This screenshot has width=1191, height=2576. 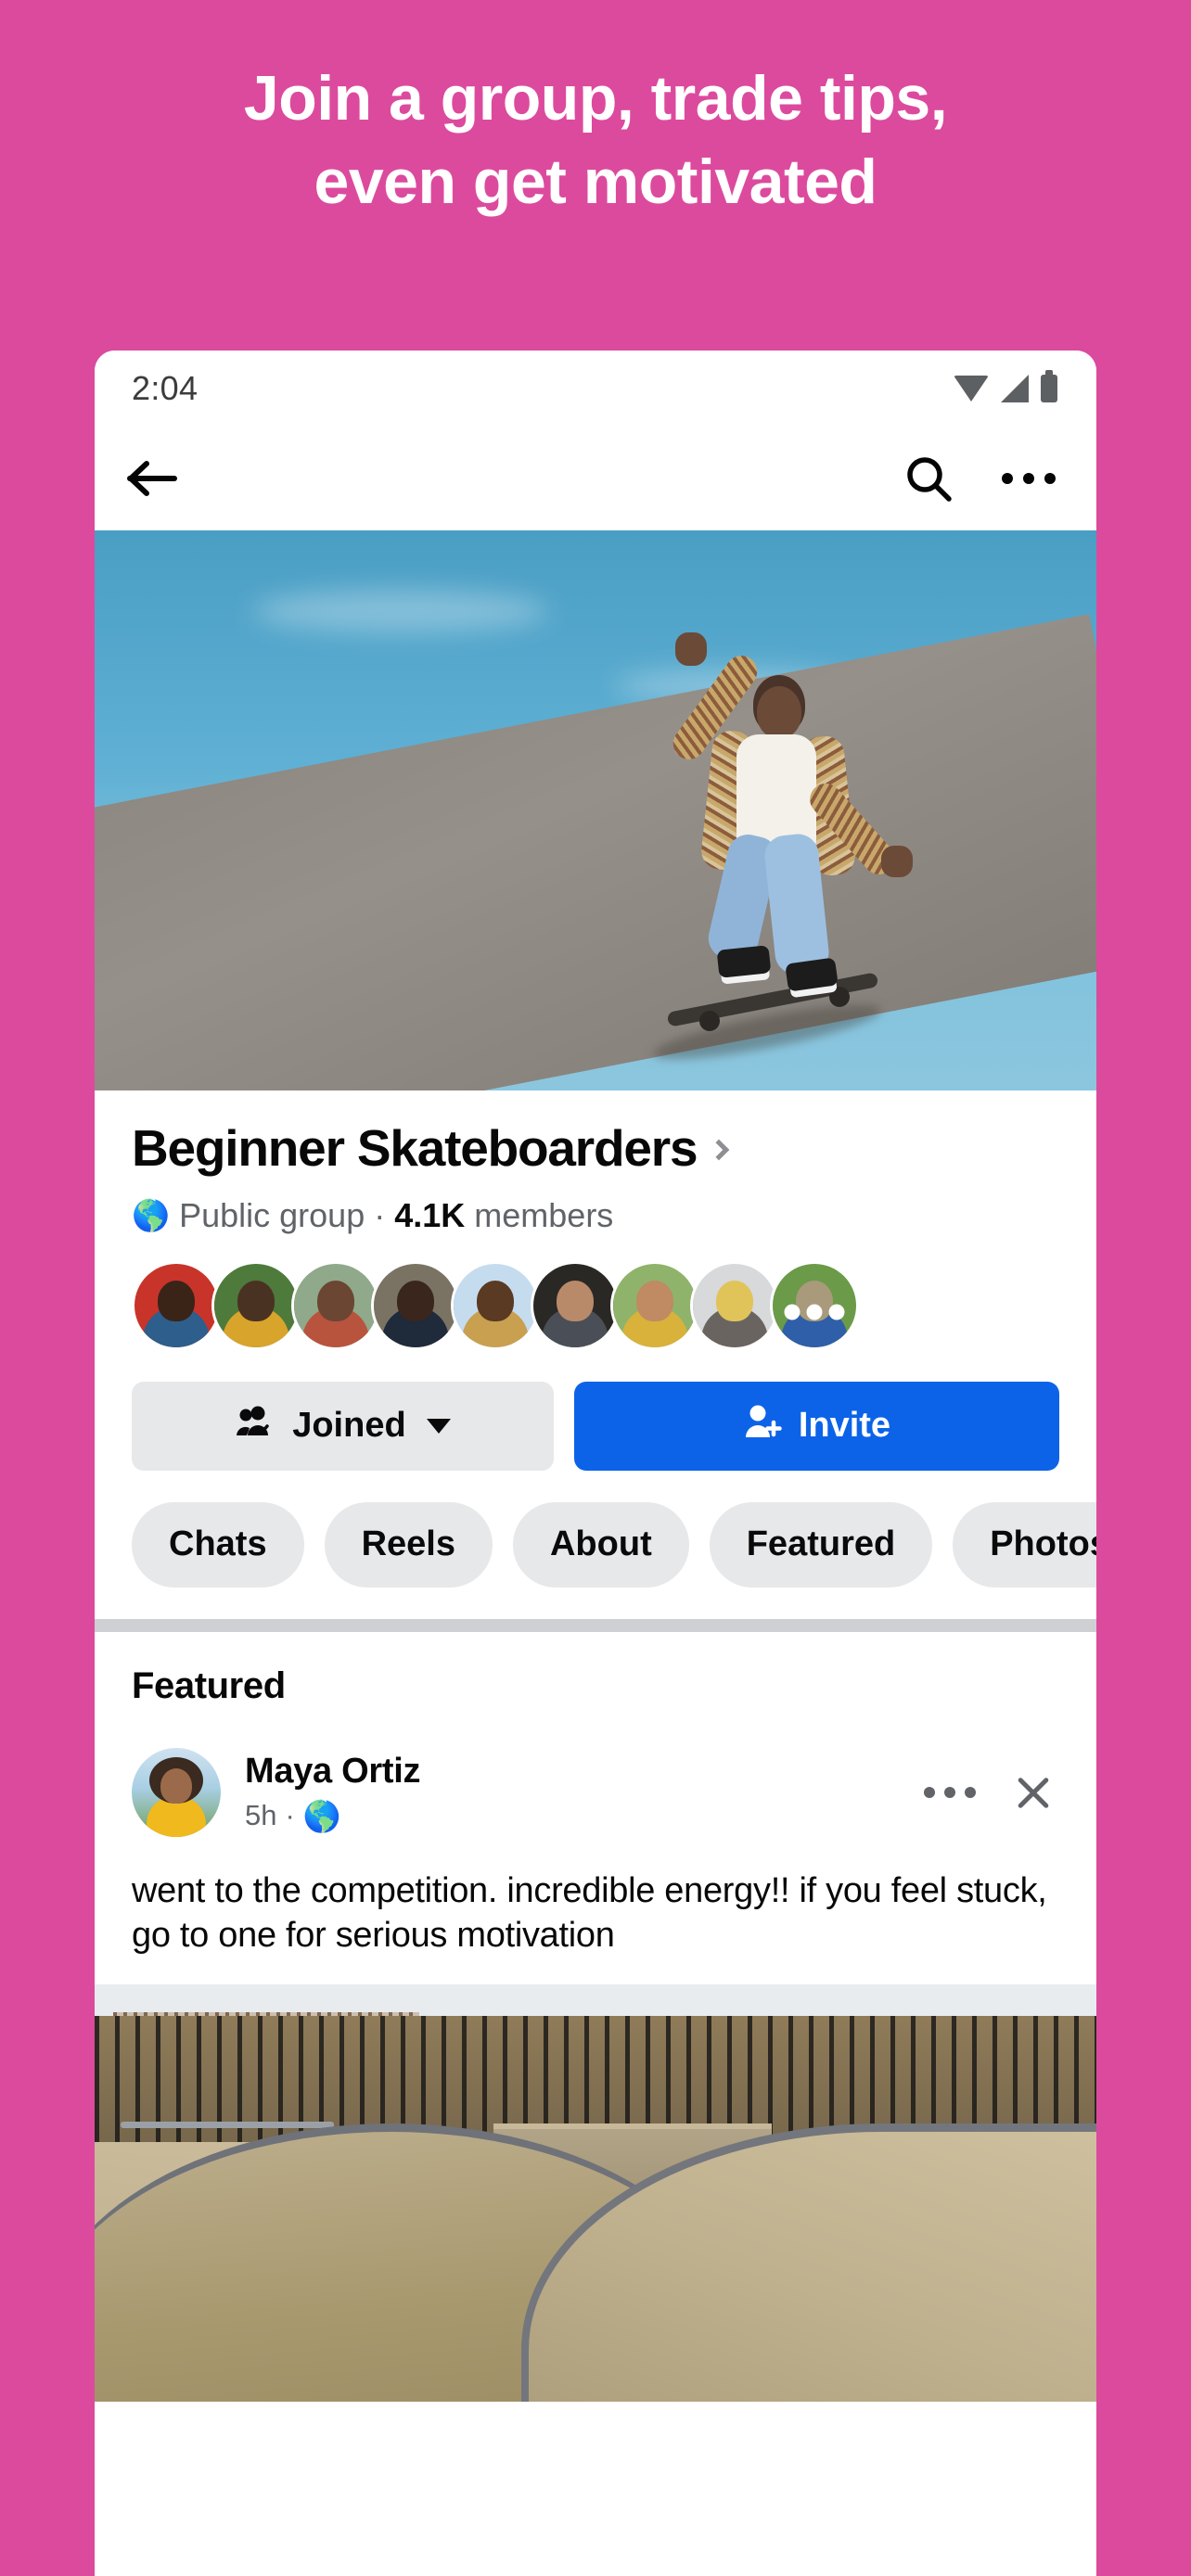 What do you see at coordinates (349, 1426) in the screenshot?
I see `joined-button-label: Joined` at bounding box center [349, 1426].